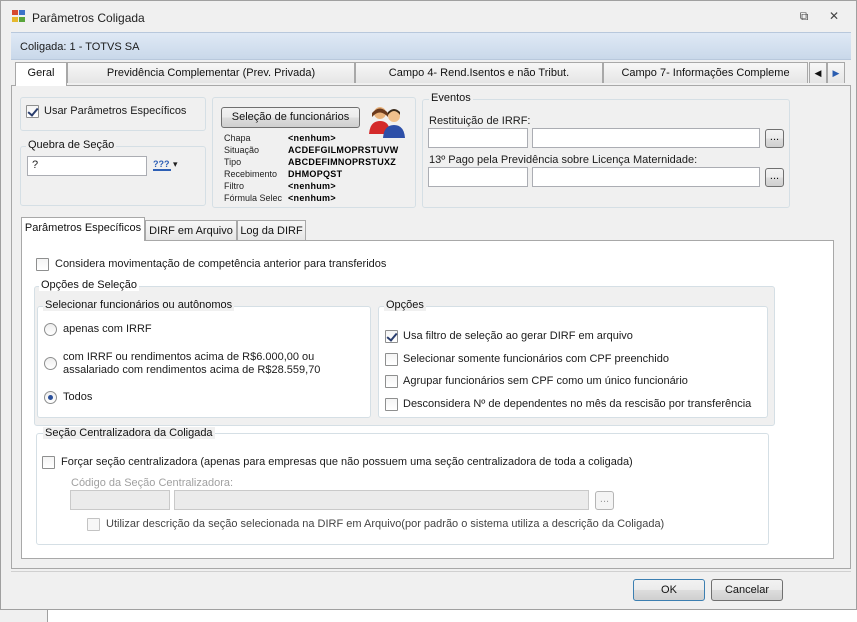 This screenshot has width=857, height=622. I want to click on opcoes-selecao-title: Opções de Seleção, so click(89, 285).